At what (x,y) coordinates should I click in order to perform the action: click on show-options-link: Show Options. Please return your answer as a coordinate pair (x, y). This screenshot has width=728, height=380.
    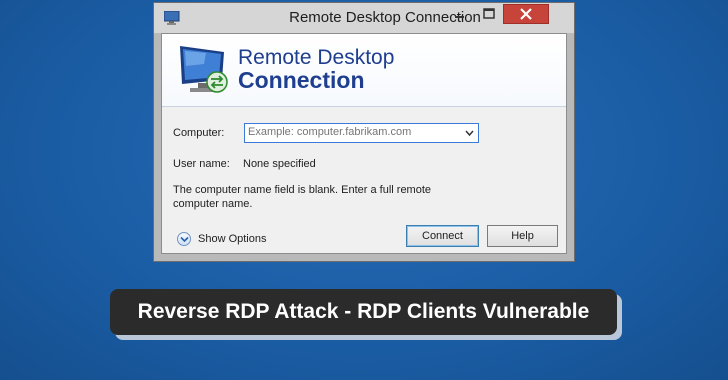
    Looking at the image, I should click on (232, 239).